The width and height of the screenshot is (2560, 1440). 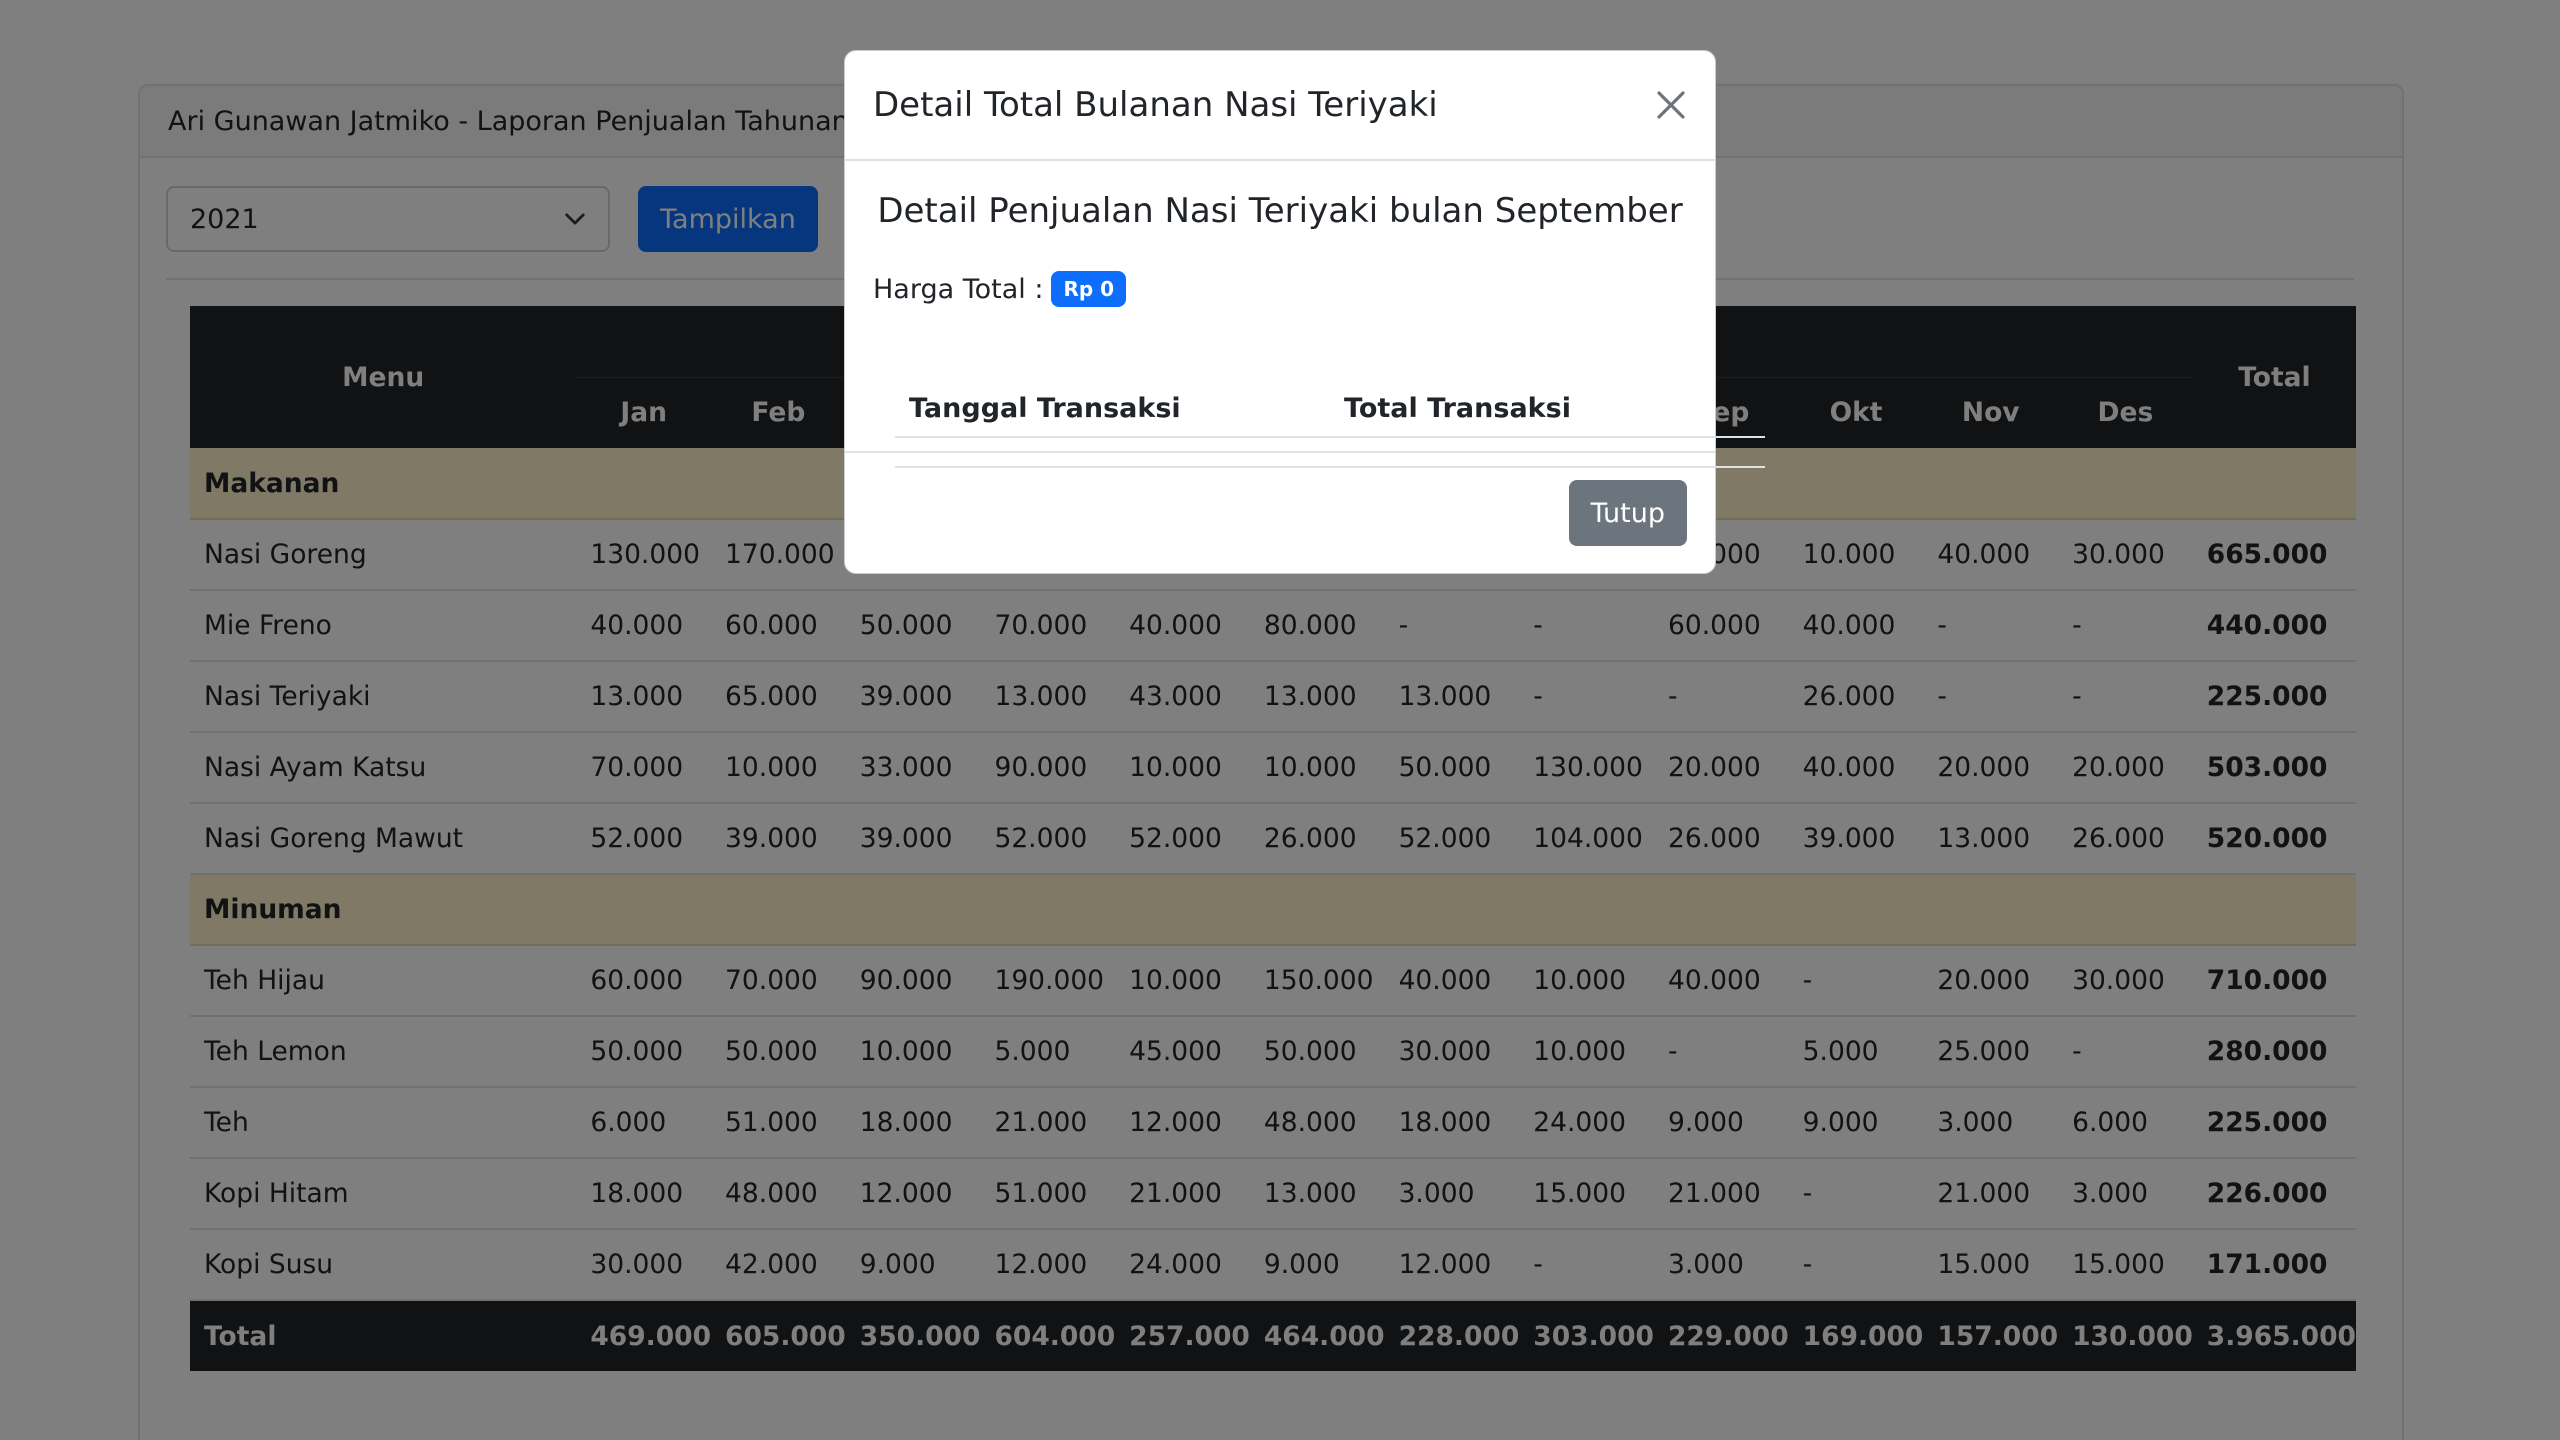 What do you see at coordinates (1089, 289) in the screenshot?
I see `harga-total-badge: Rp 0` at bounding box center [1089, 289].